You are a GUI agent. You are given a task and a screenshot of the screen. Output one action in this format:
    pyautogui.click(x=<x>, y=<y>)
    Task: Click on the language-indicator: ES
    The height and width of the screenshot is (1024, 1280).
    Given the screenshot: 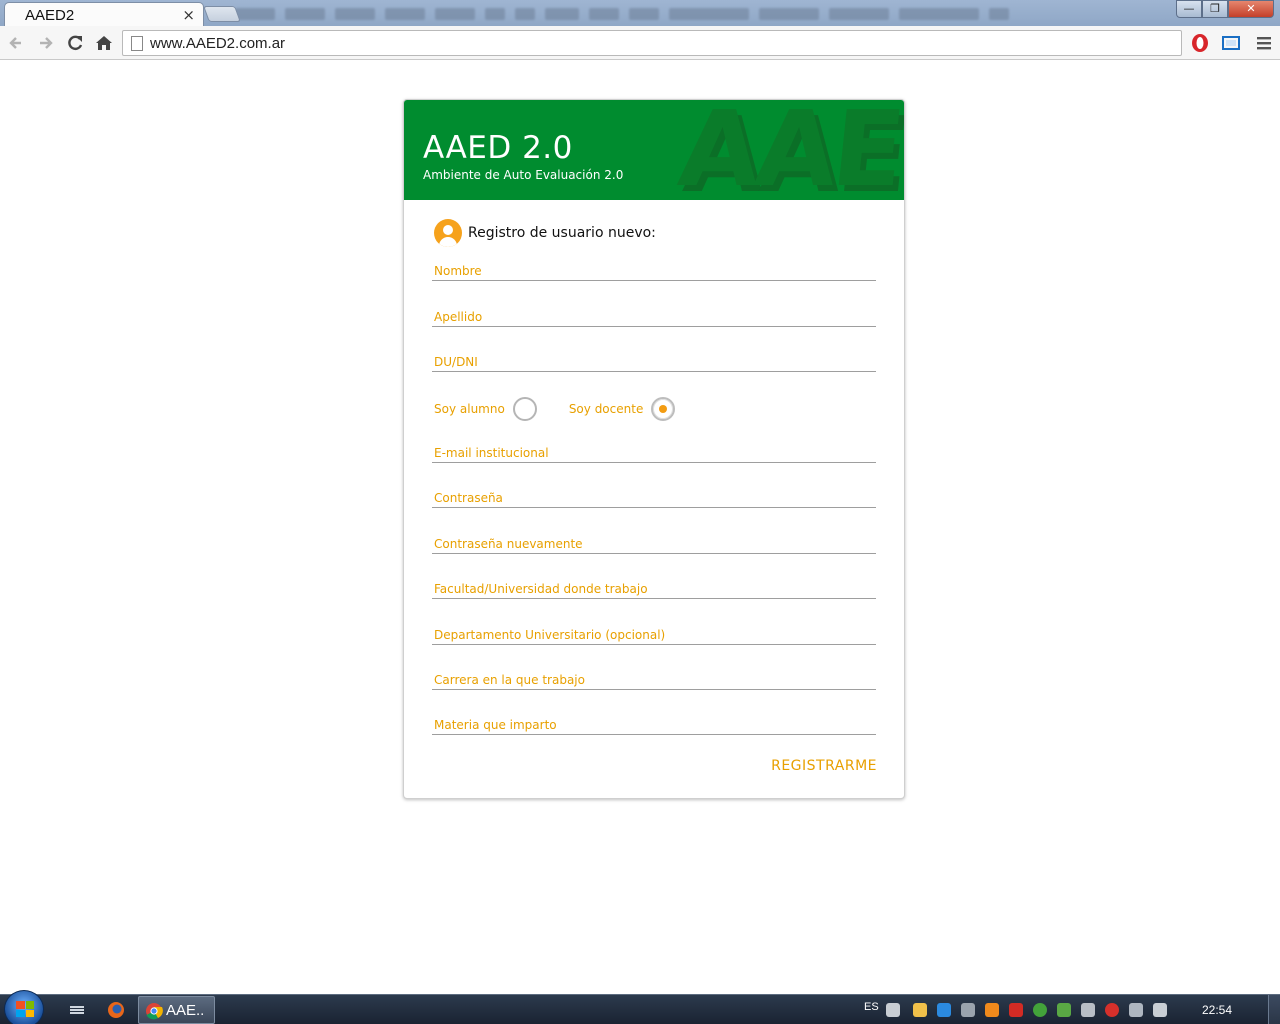 What is the action you would take?
    pyautogui.click(x=871, y=1007)
    